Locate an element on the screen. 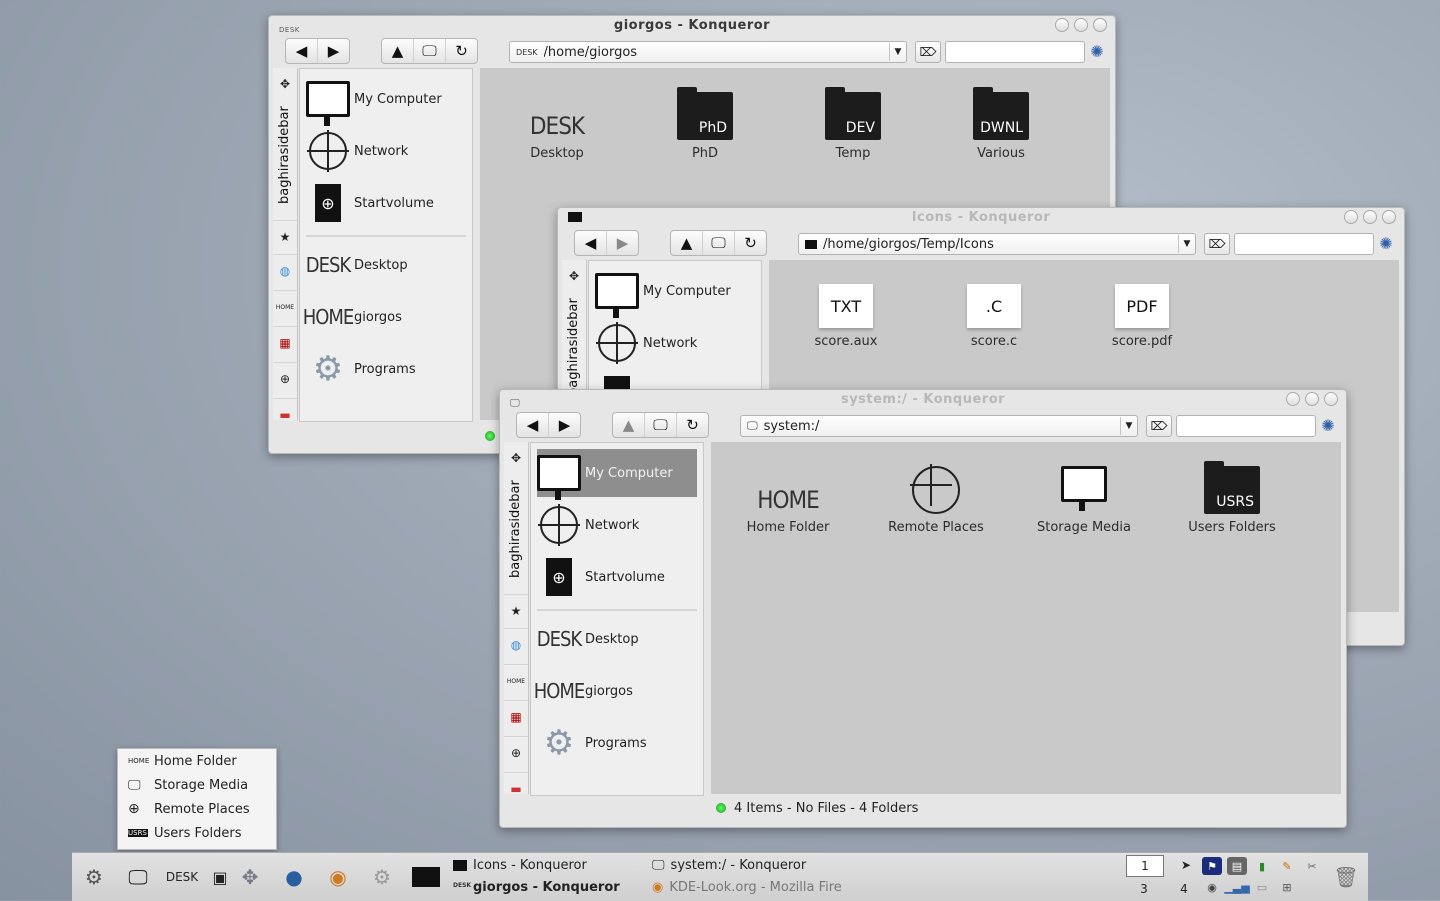 The width and height of the screenshot is (1440, 901). printer-icon: ▤ is located at coordinates (1237, 866).